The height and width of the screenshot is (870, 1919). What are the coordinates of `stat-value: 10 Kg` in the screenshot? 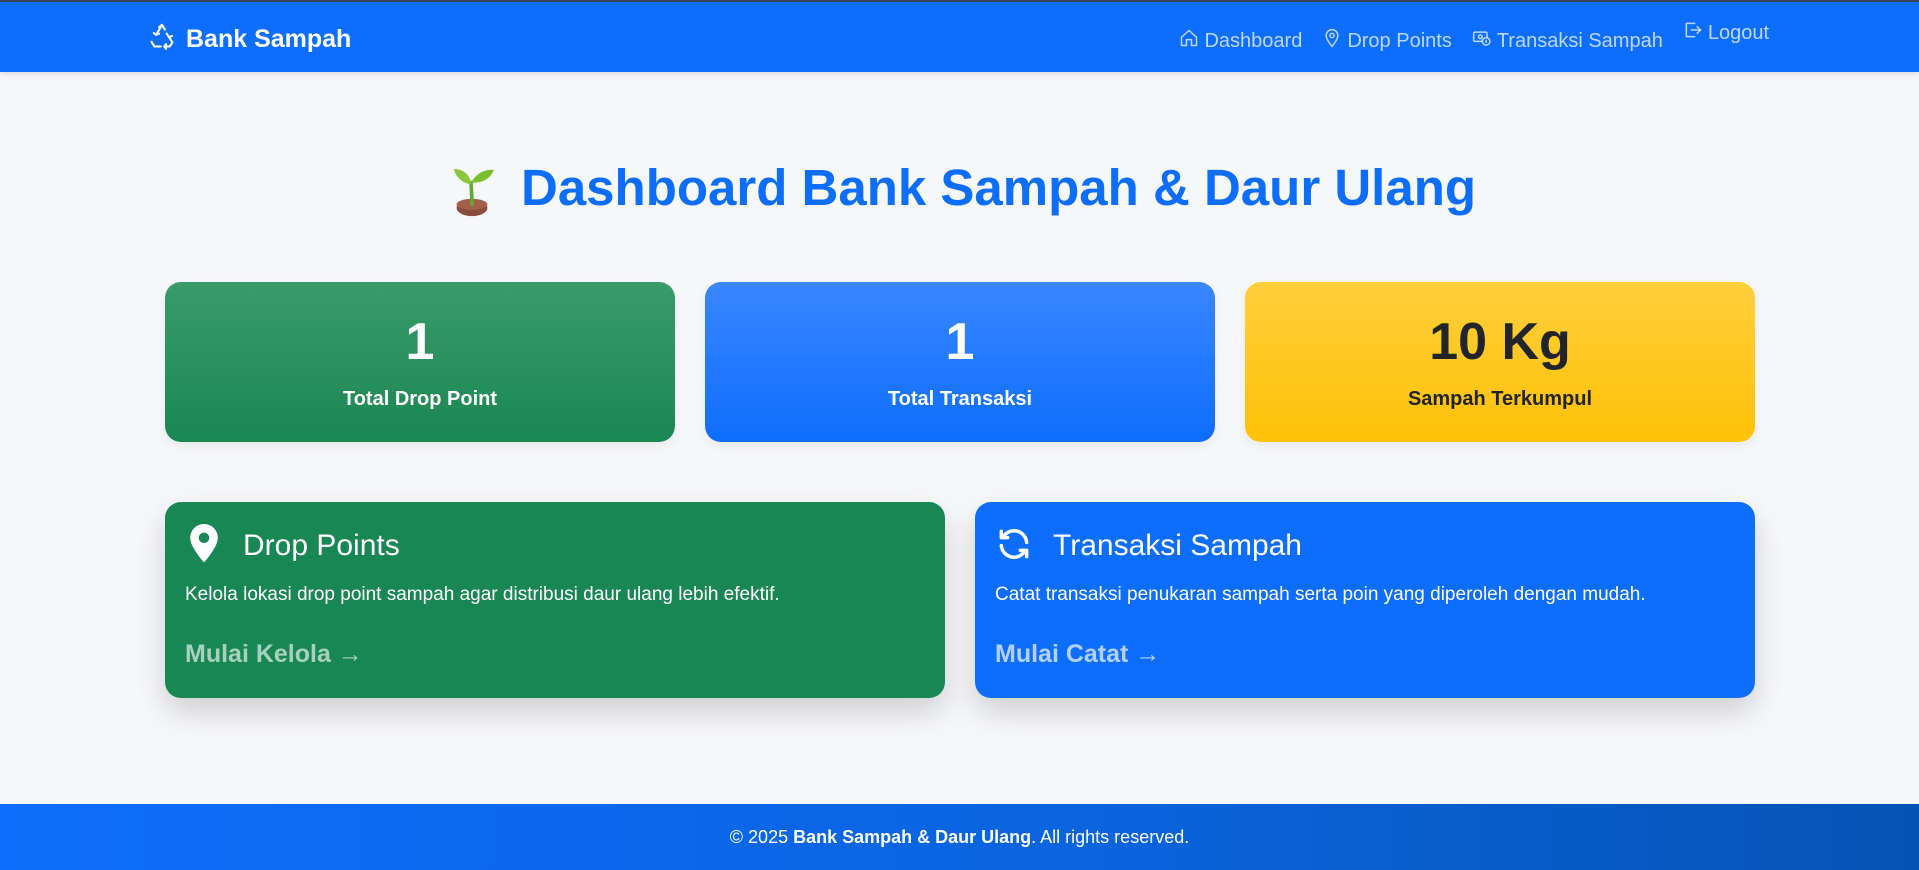 It's located at (1500, 342).